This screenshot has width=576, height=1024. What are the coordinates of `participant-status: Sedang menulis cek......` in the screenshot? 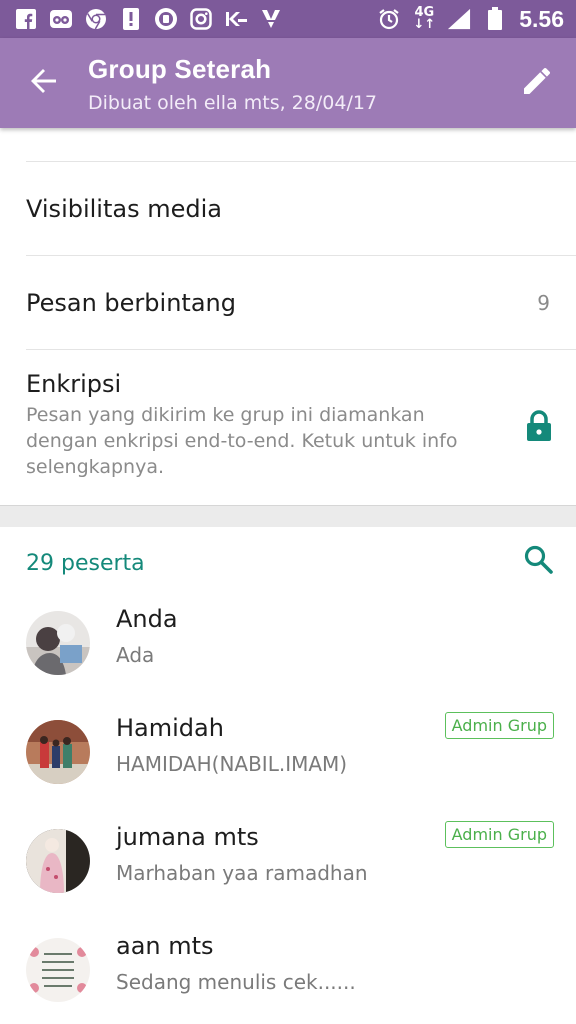 It's located at (236, 982).